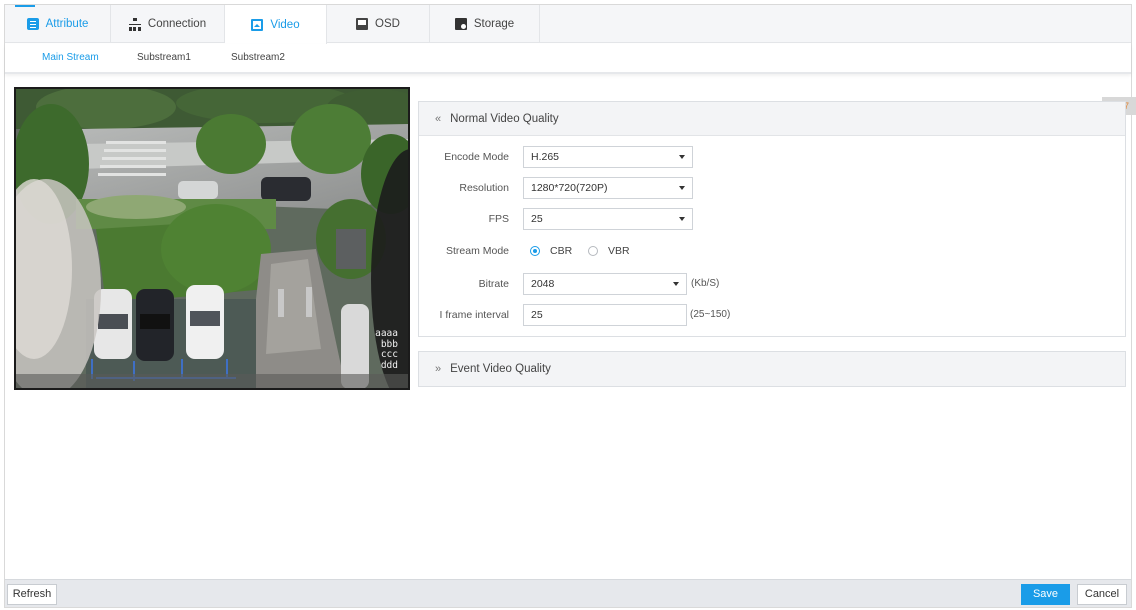 This screenshot has width=1136, height=610. Describe the element at coordinates (134, 24) in the screenshot. I see `connection-icon` at that location.